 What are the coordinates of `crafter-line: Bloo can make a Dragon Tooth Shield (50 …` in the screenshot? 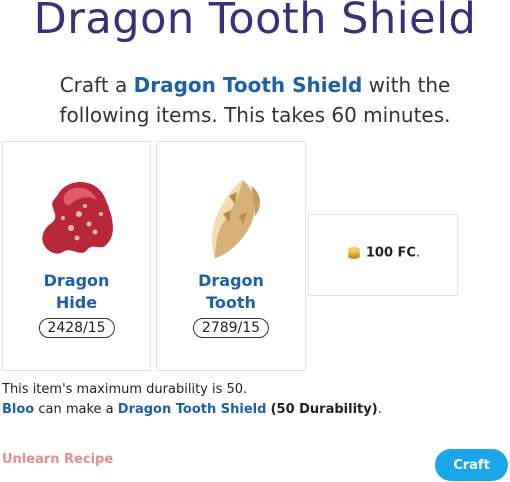 It's located at (192, 409).